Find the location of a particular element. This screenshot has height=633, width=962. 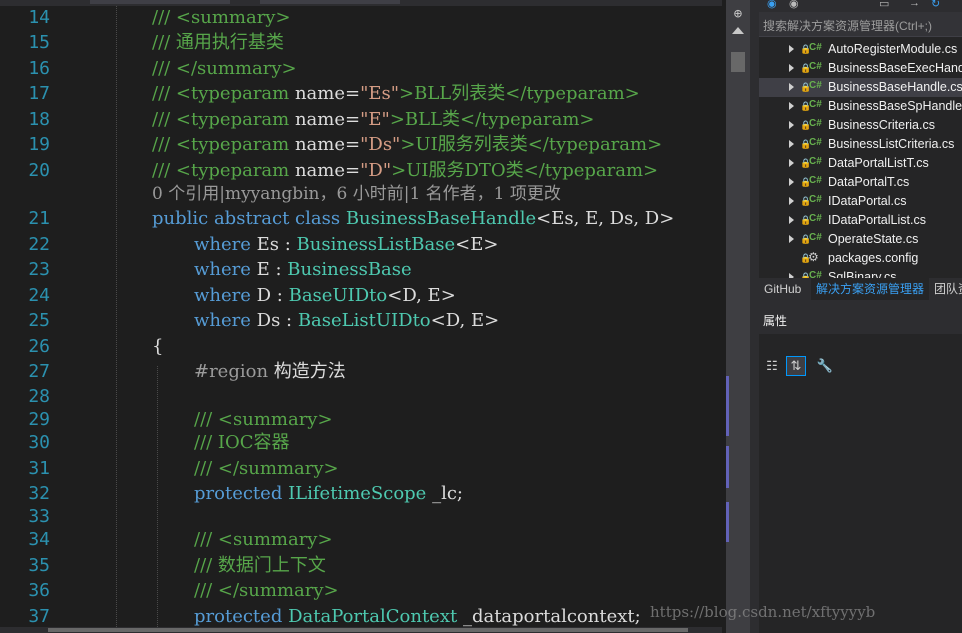

solution-item-label: SqlBinary.cs is located at coordinates (862, 274).